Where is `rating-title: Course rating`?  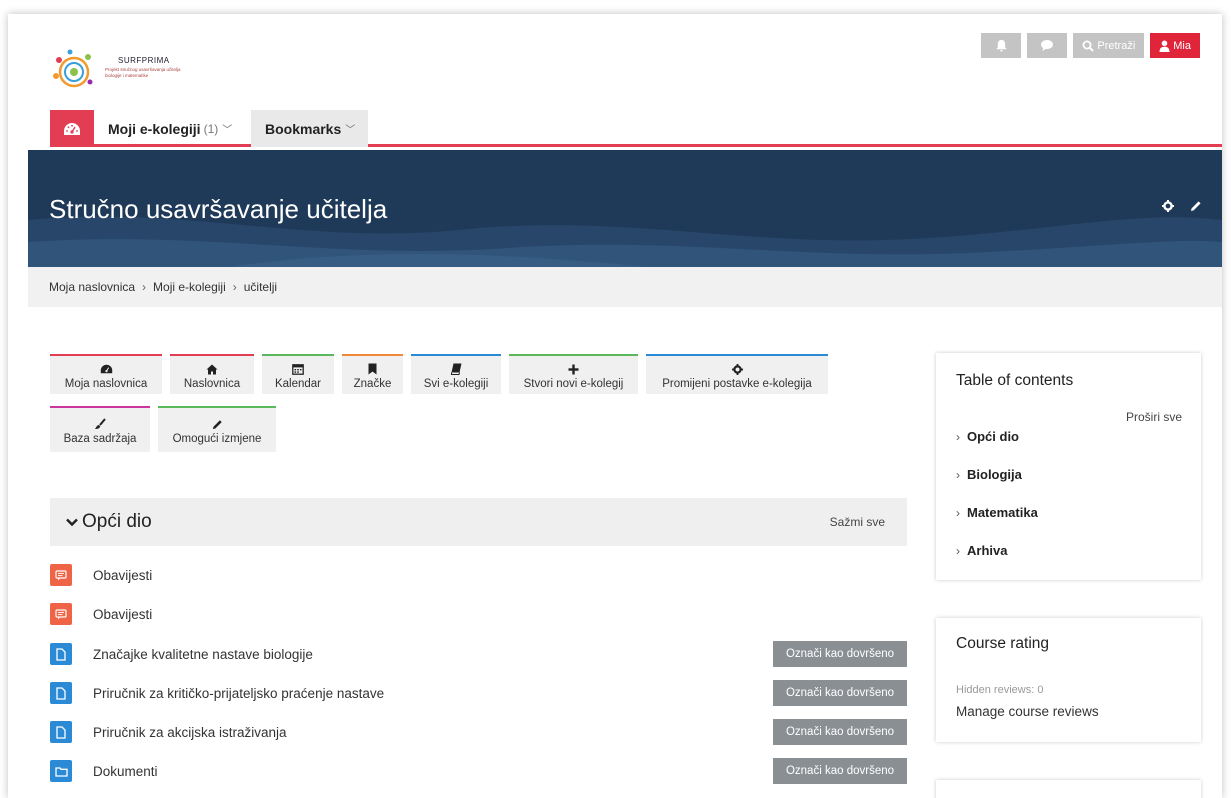 rating-title: Course rating is located at coordinates (1003, 643).